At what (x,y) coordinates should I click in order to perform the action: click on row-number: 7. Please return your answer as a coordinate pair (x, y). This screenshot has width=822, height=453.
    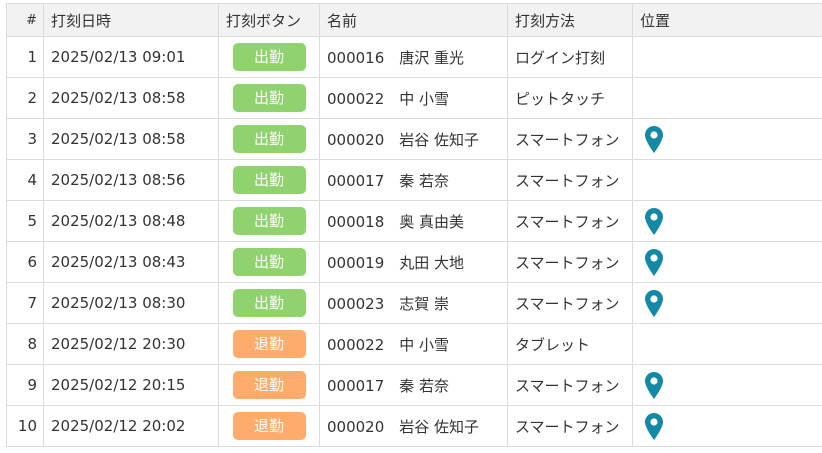
    Looking at the image, I should click on (25, 303).